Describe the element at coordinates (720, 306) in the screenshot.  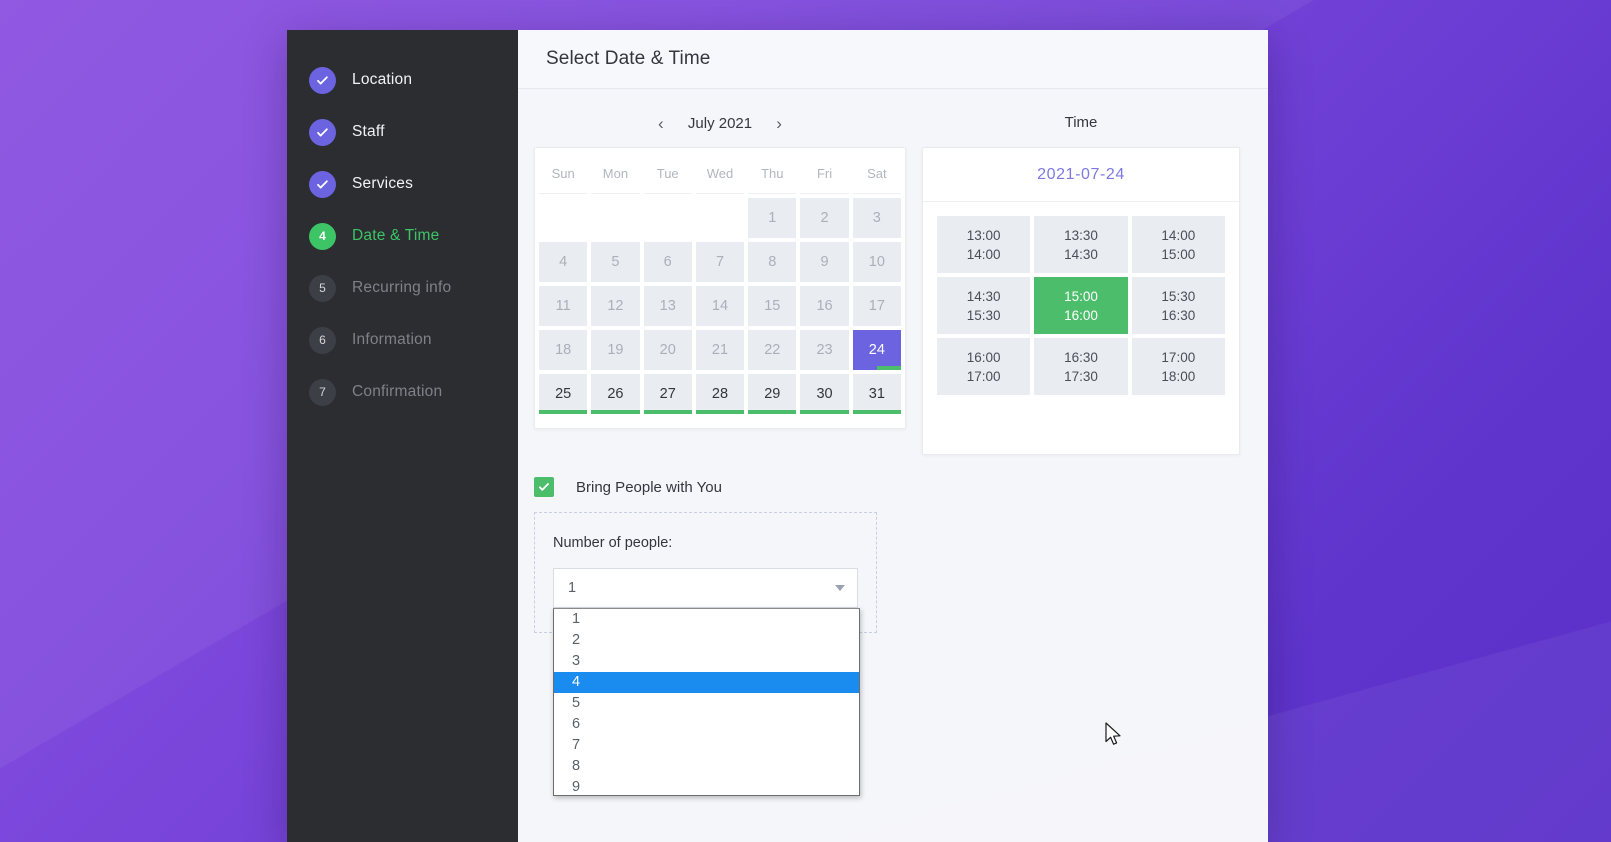
I see `calendar-day-14: 14` at that location.